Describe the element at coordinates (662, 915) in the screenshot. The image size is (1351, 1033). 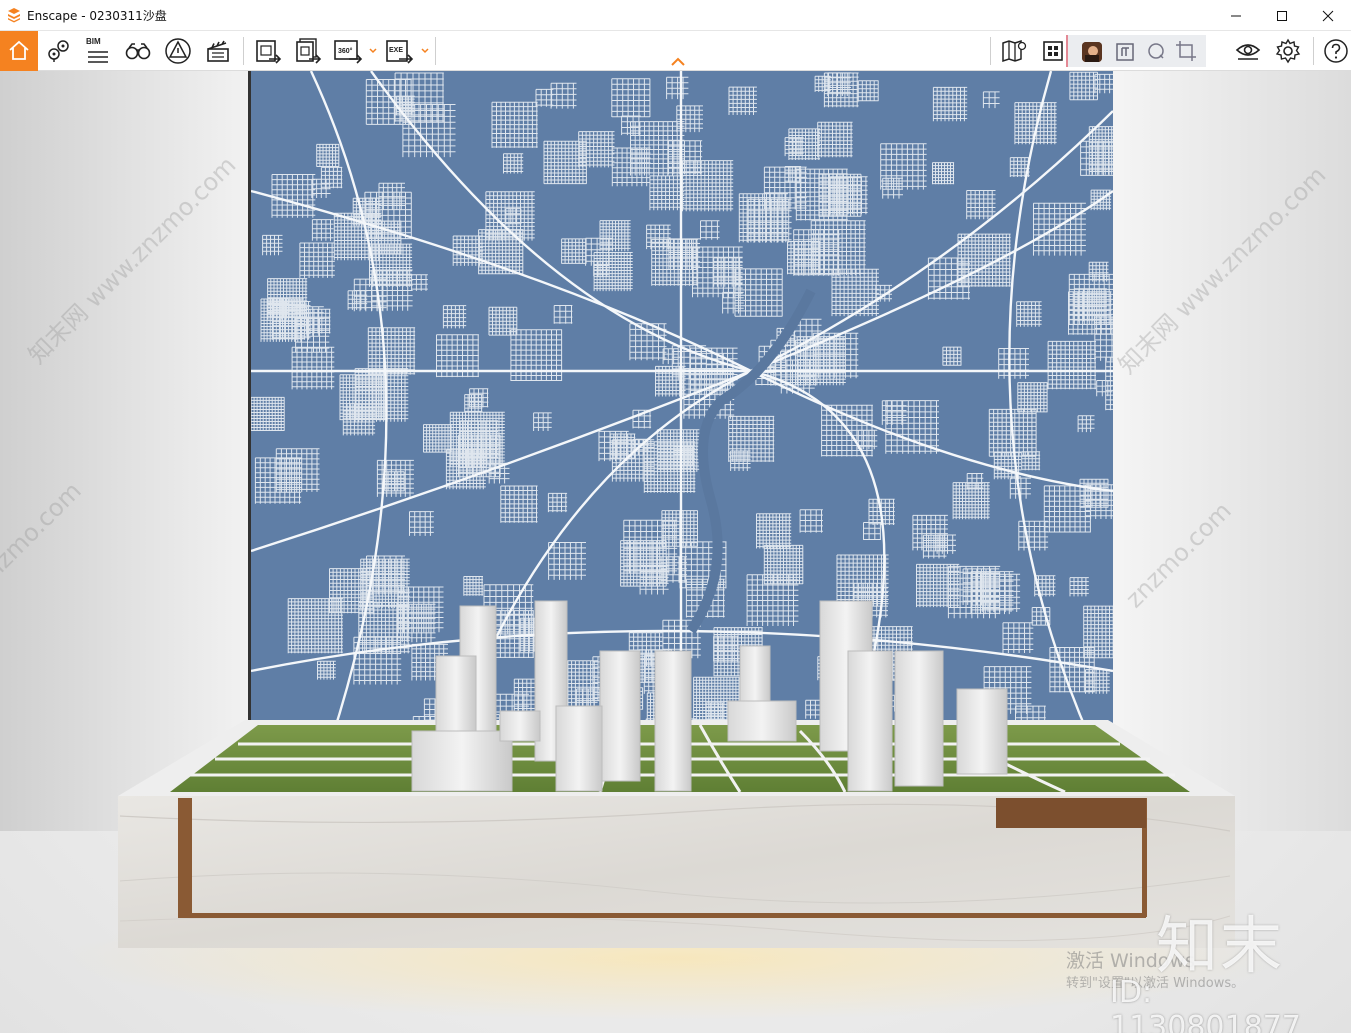
I see `bronze-strip-bottom` at that location.